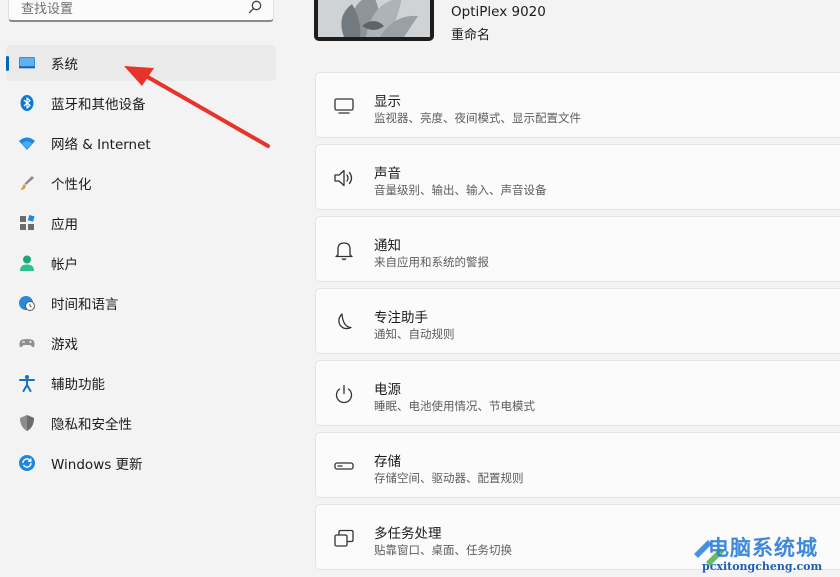  Describe the element at coordinates (344, 394) in the screenshot. I see `power-icon` at that location.